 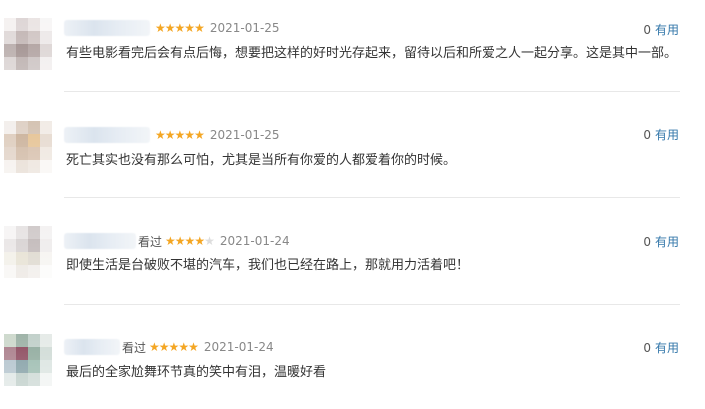 What do you see at coordinates (268, 265) in the screenshot?
I see `review-content: 即使生活是台破败不堪的汽车，我们也已经在路上，那就用力活着吧！` at bounding box center [268, 265].